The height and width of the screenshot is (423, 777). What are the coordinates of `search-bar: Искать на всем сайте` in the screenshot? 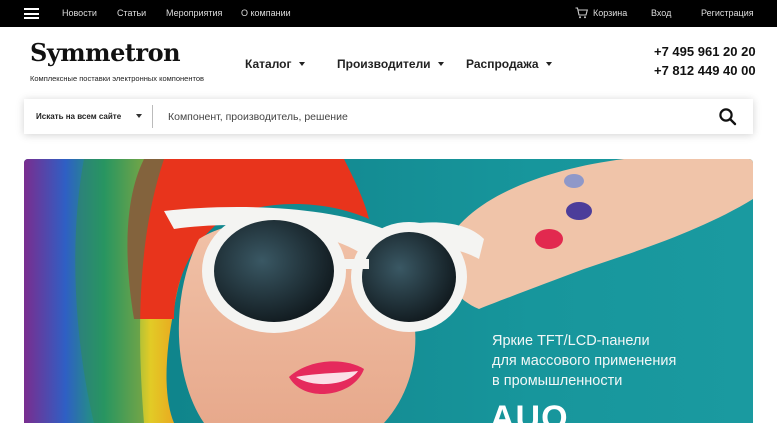 It's located at (388, 116).